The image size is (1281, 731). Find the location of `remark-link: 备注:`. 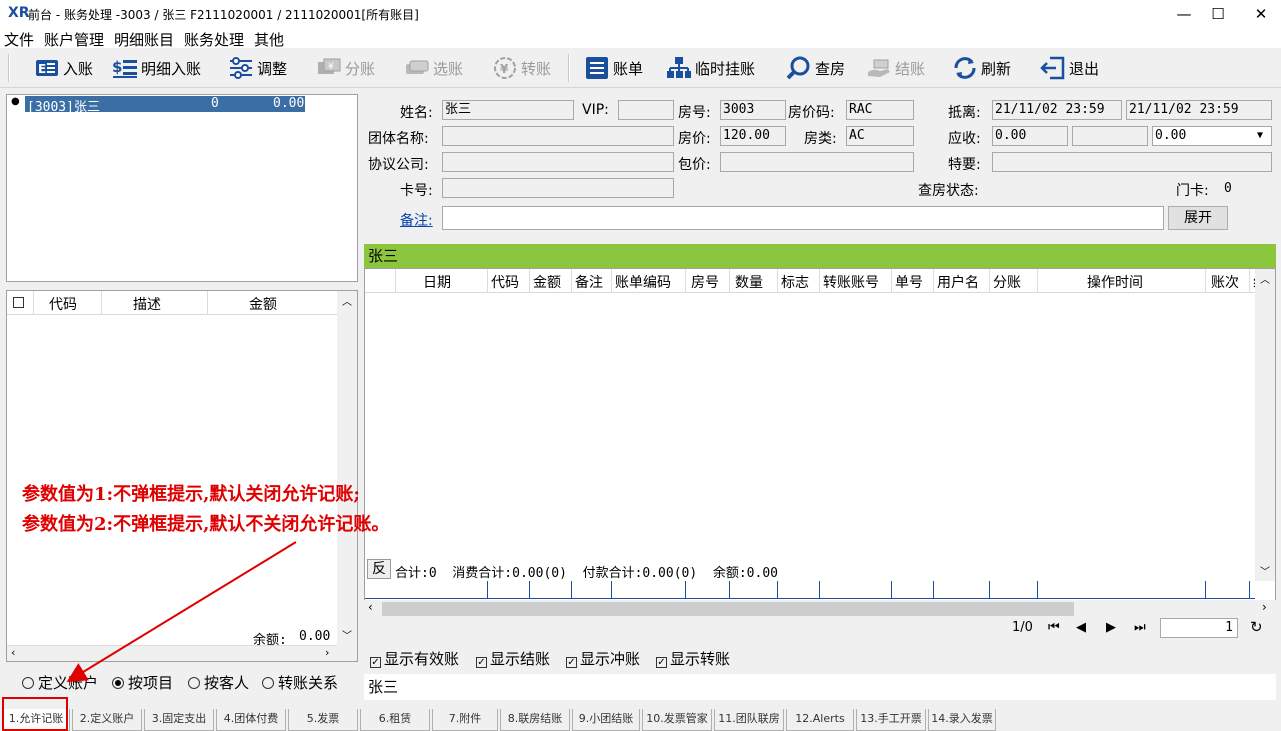

remark-link: 备注: is located at coordinates (416, 220).